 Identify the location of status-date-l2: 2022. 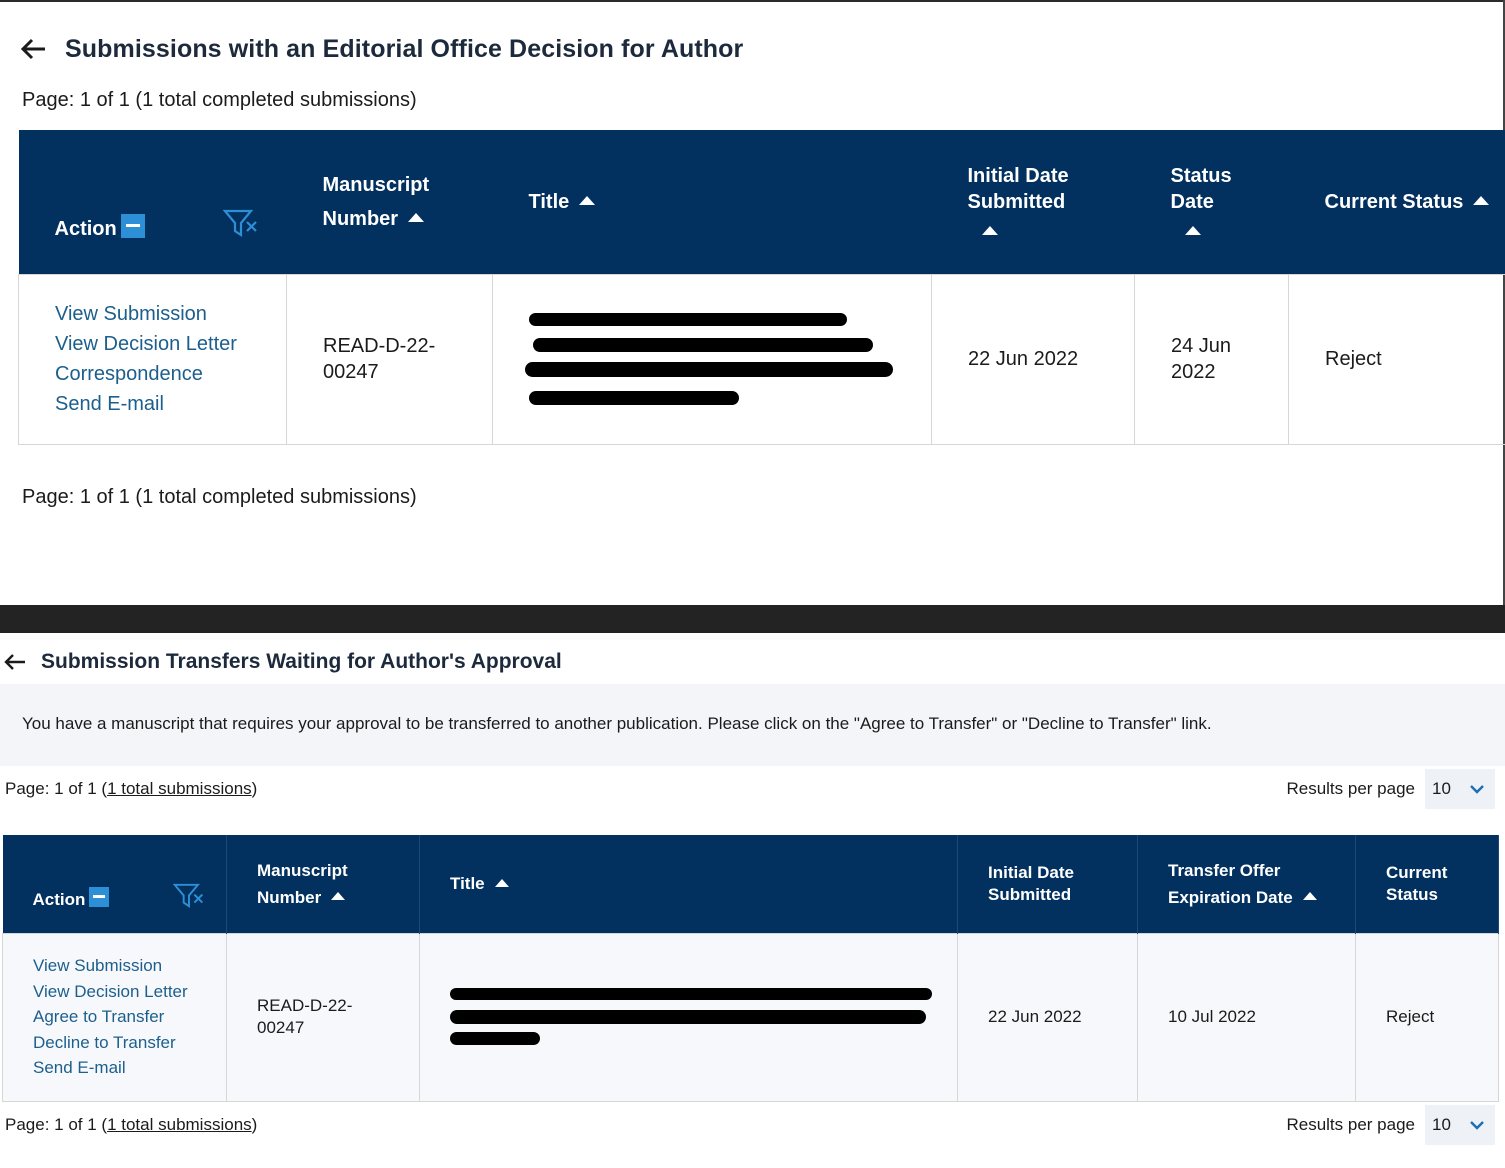
(1193, 372).